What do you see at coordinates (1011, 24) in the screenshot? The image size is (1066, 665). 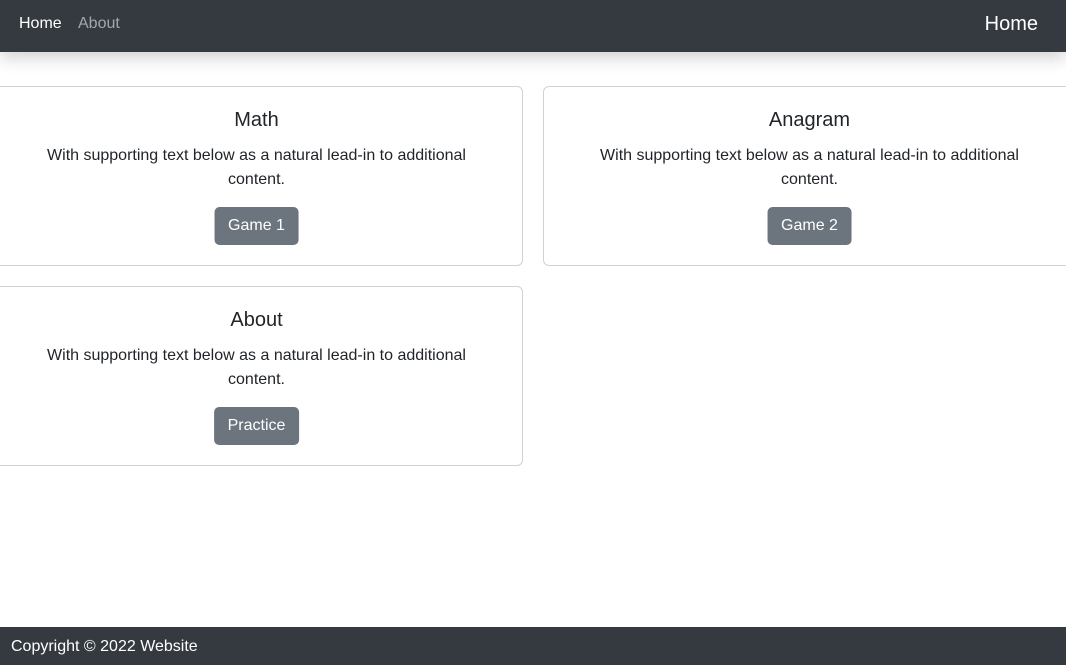 I see `navbar-brand: Home` at bounding box center [1011, 24].